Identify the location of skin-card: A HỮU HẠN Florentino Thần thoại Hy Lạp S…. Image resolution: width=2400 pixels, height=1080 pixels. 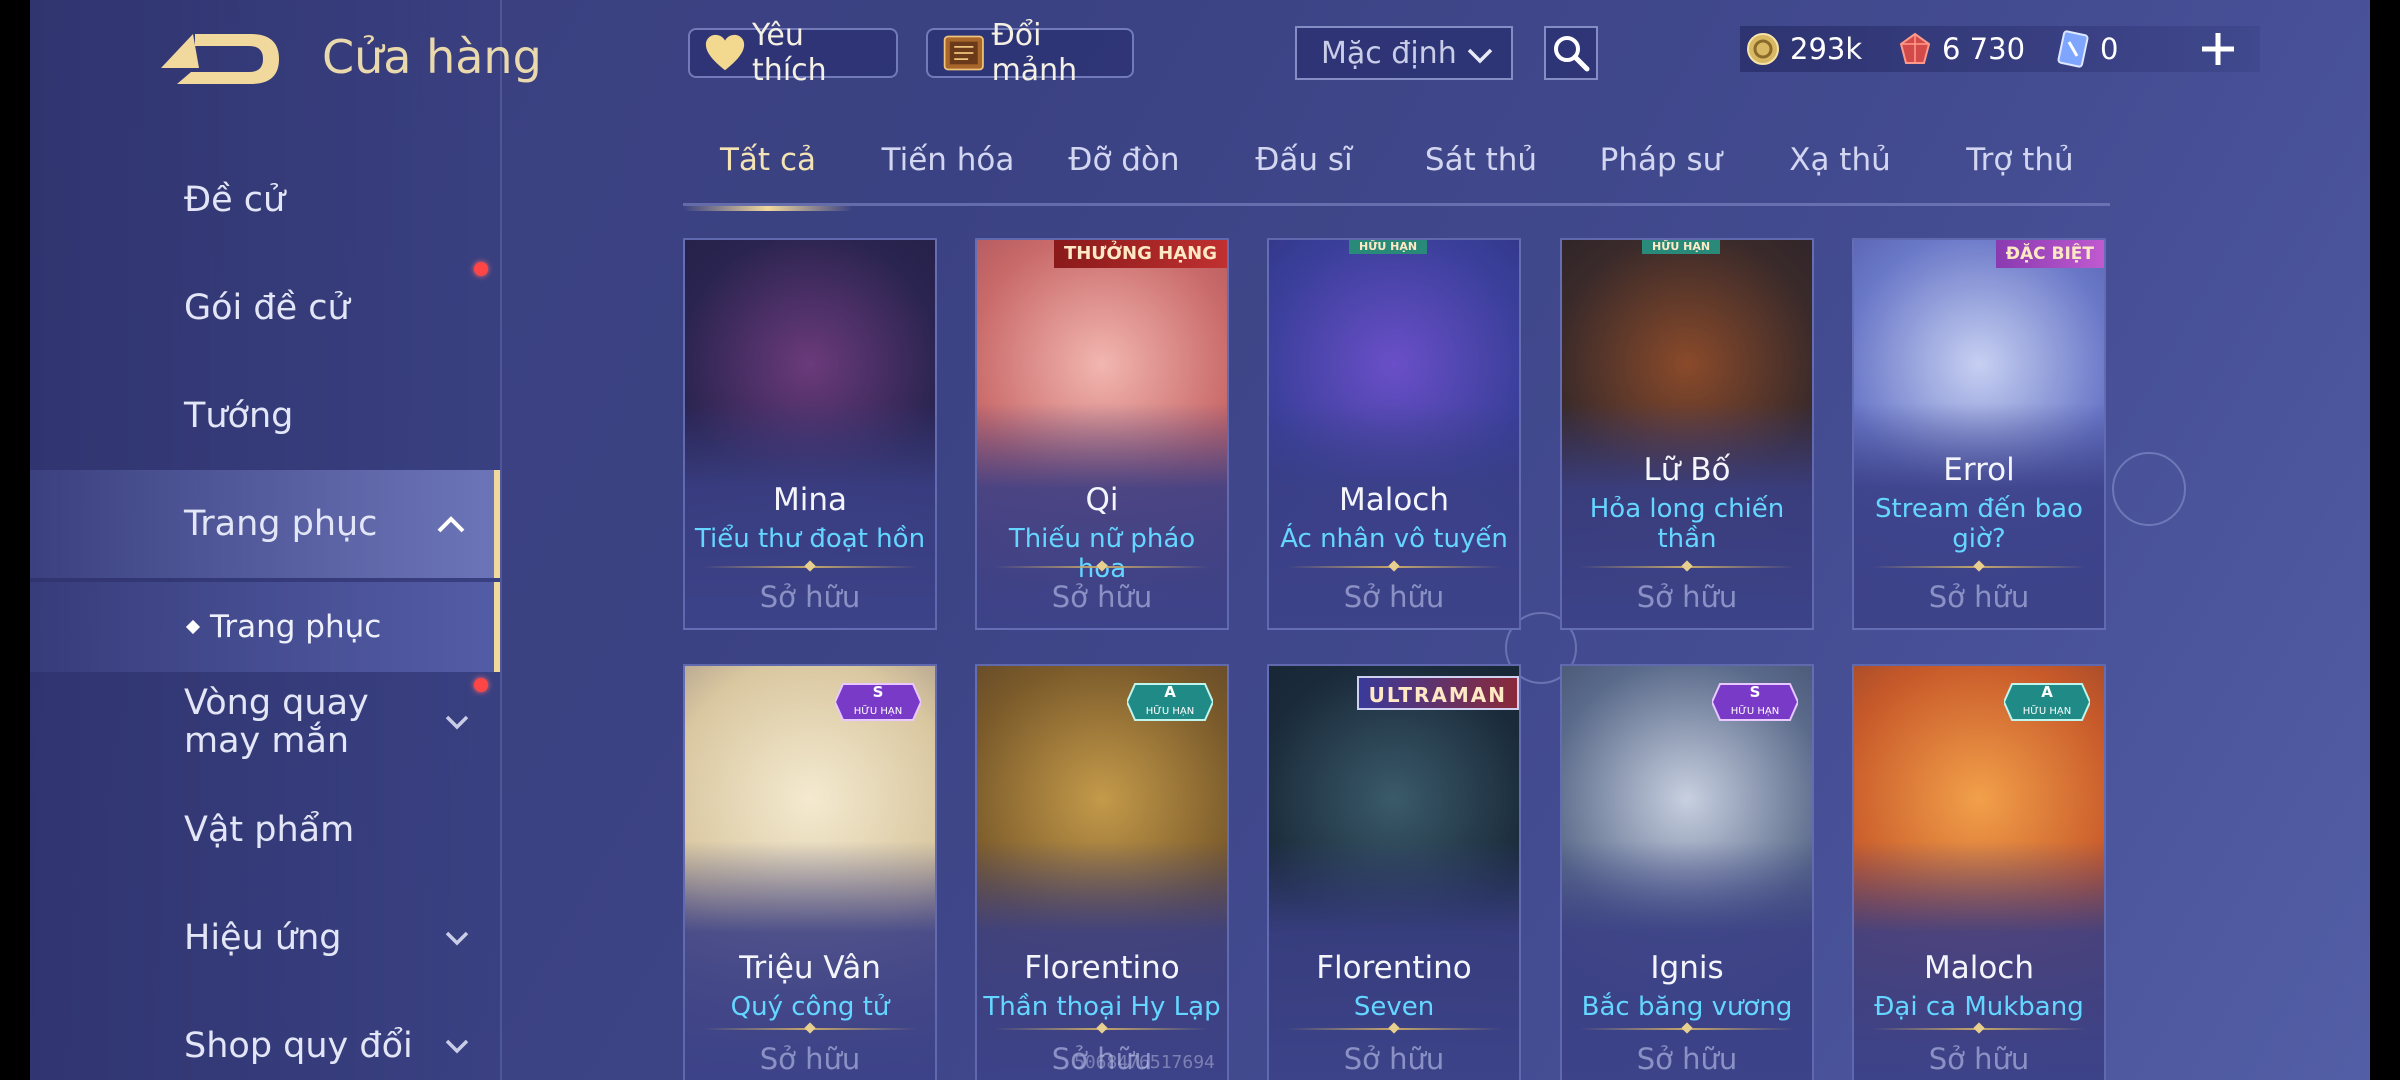
(1102, 872).